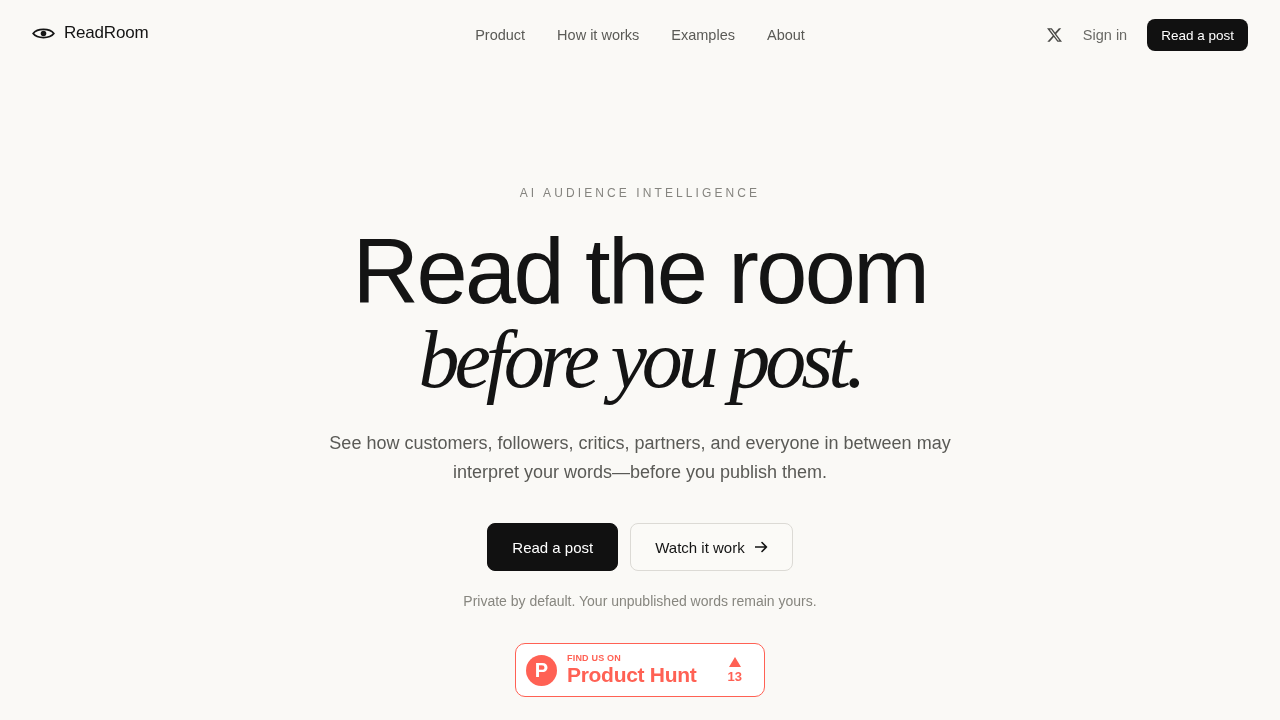 This screenshot has width=1280, height=720. I want to click on hero-description: See how customers, followers, critics, partners, and everyone in between may interpret your words—before you publish them., so click(640, 458).